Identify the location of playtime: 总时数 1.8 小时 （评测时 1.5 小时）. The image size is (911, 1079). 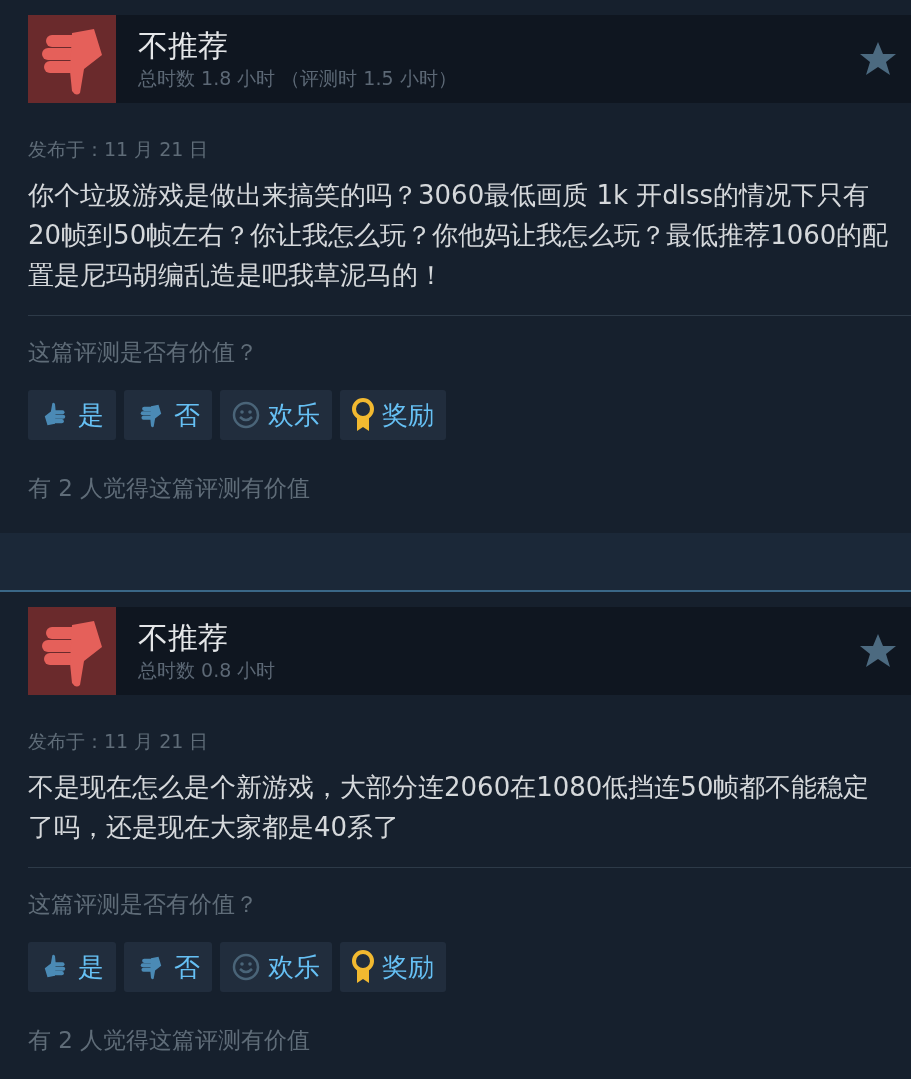
(298, 78).